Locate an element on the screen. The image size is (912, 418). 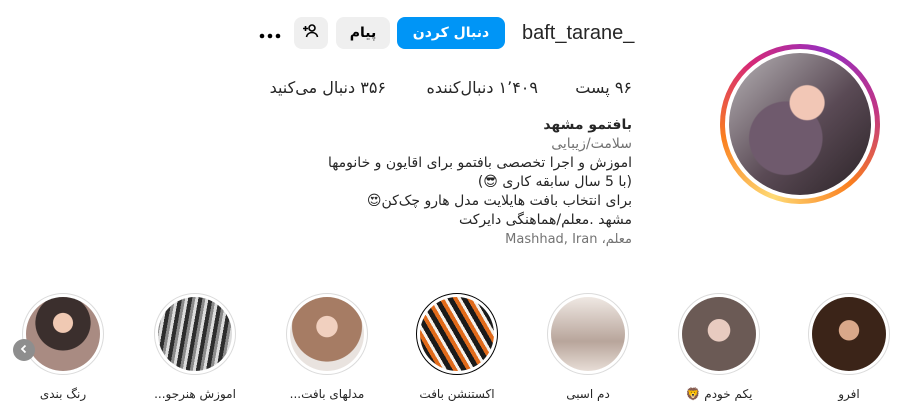
highlight-item: افرو is located at coordinates (849, 347).